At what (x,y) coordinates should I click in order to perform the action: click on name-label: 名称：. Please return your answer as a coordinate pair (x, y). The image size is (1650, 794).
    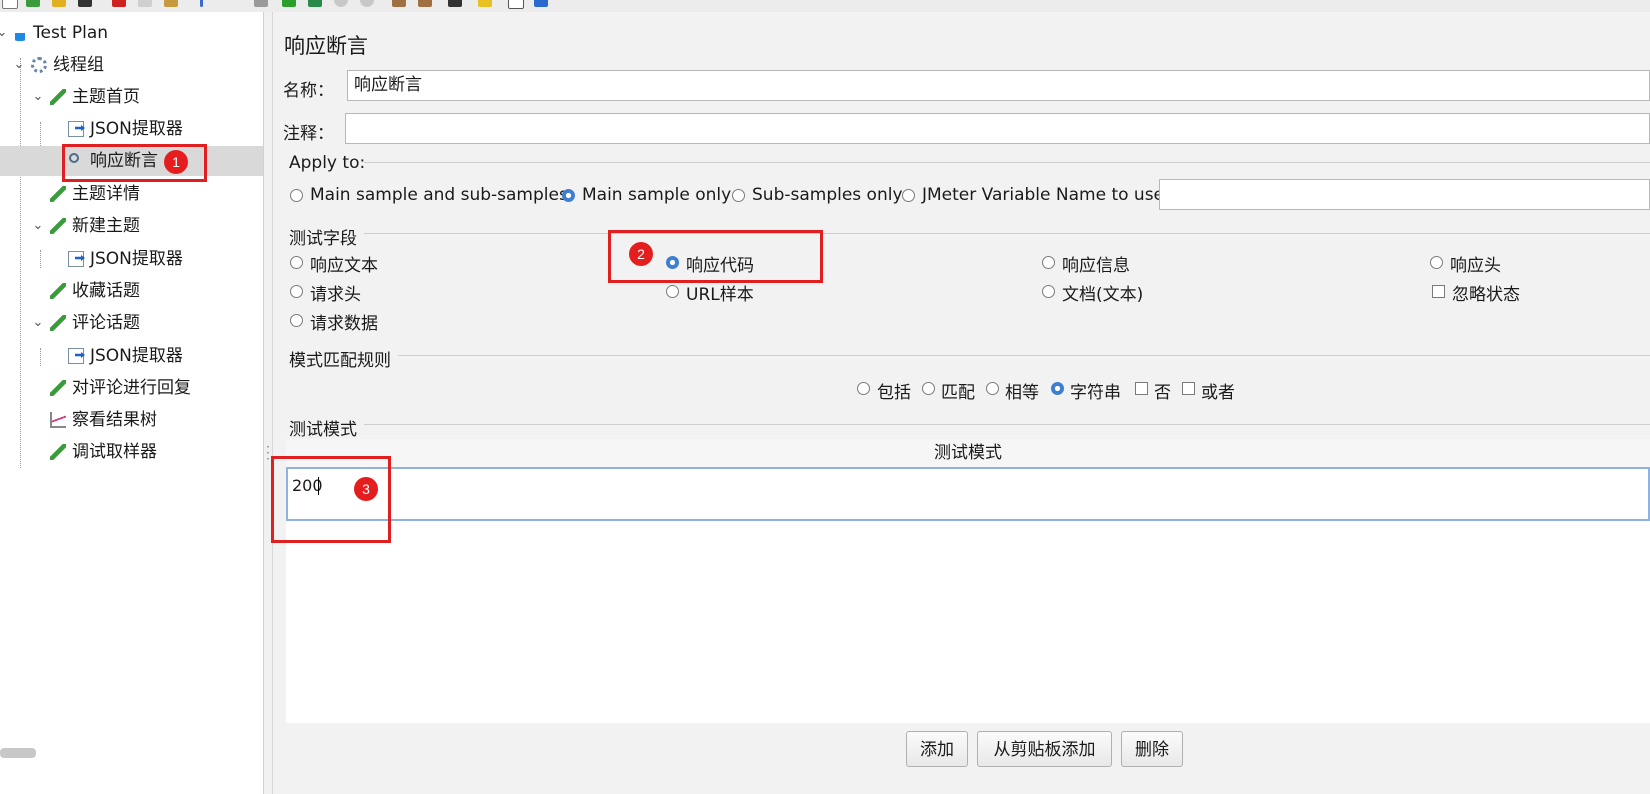
    Looking at the image, I should click on (308, 91).